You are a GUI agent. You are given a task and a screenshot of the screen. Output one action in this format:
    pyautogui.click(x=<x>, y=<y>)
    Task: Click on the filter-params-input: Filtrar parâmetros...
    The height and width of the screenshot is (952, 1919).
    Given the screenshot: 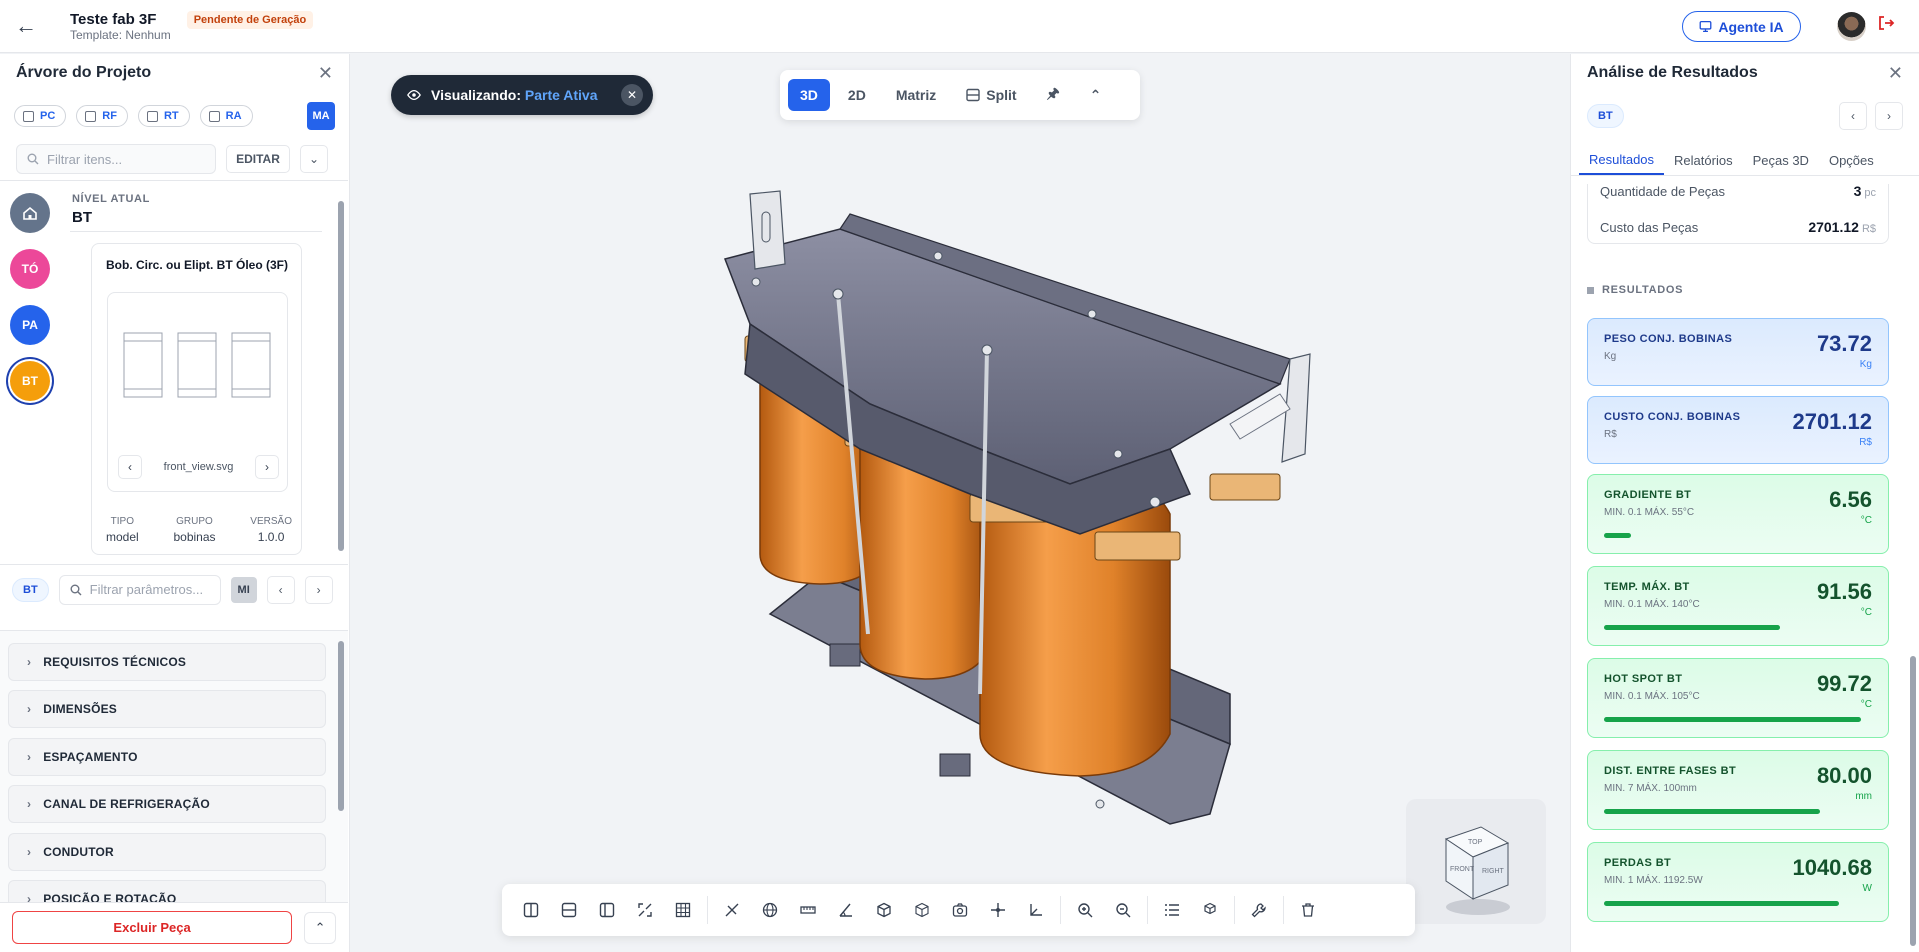 What is the action you would take?
    pyautogui.click(x=139, y=589)
    